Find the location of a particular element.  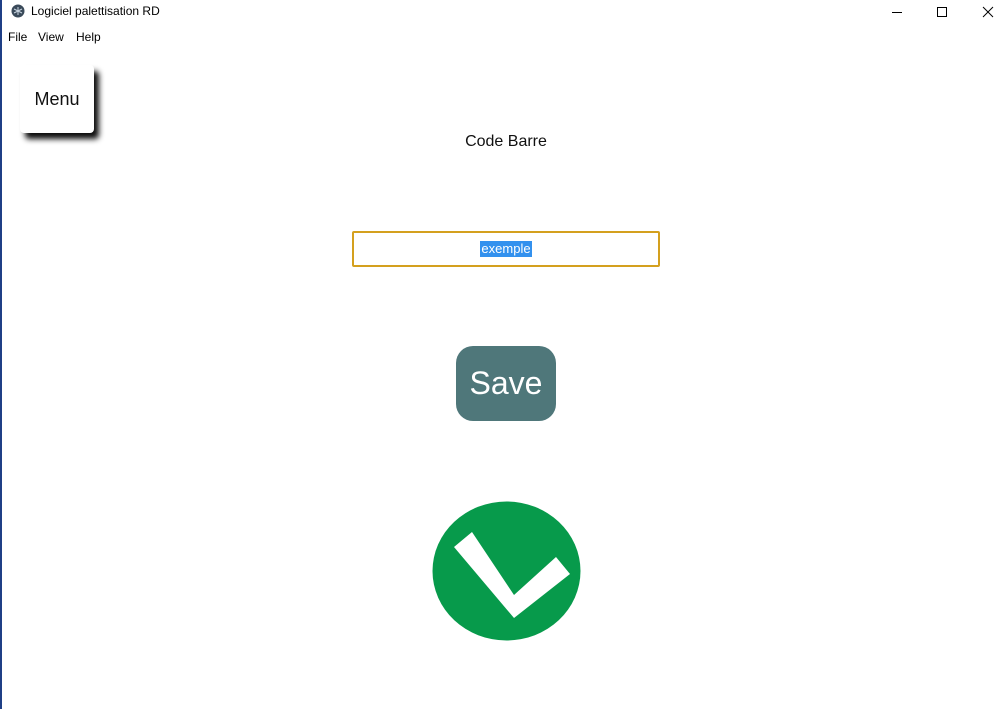

menu-bar: File View Help is located at coordinates (503, 37).